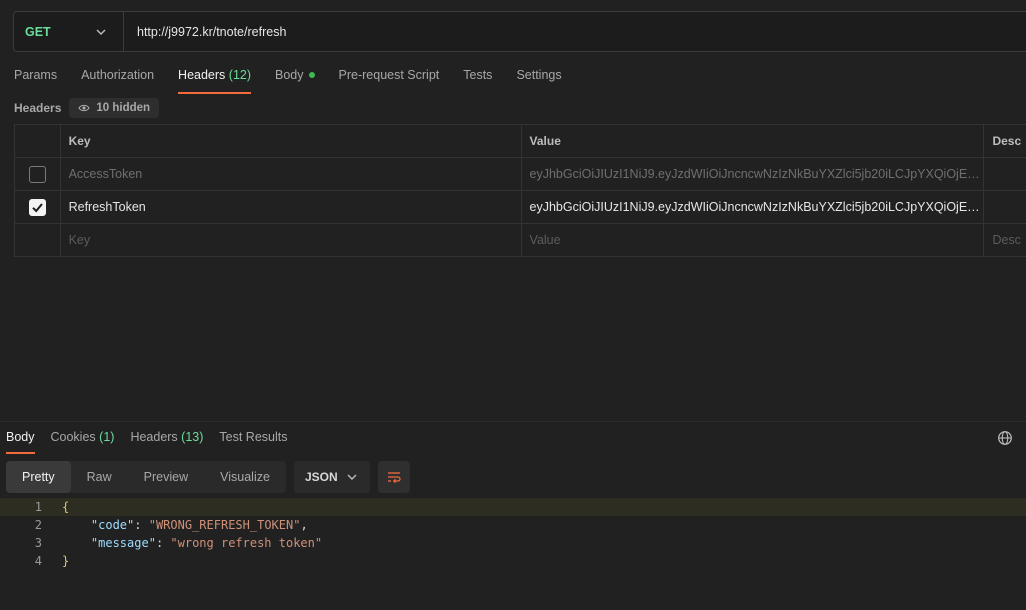  What do you see at coordinates (291, 240) in the screenshot?
I see `new-key-input: Key` at bounding box center [291, 240].